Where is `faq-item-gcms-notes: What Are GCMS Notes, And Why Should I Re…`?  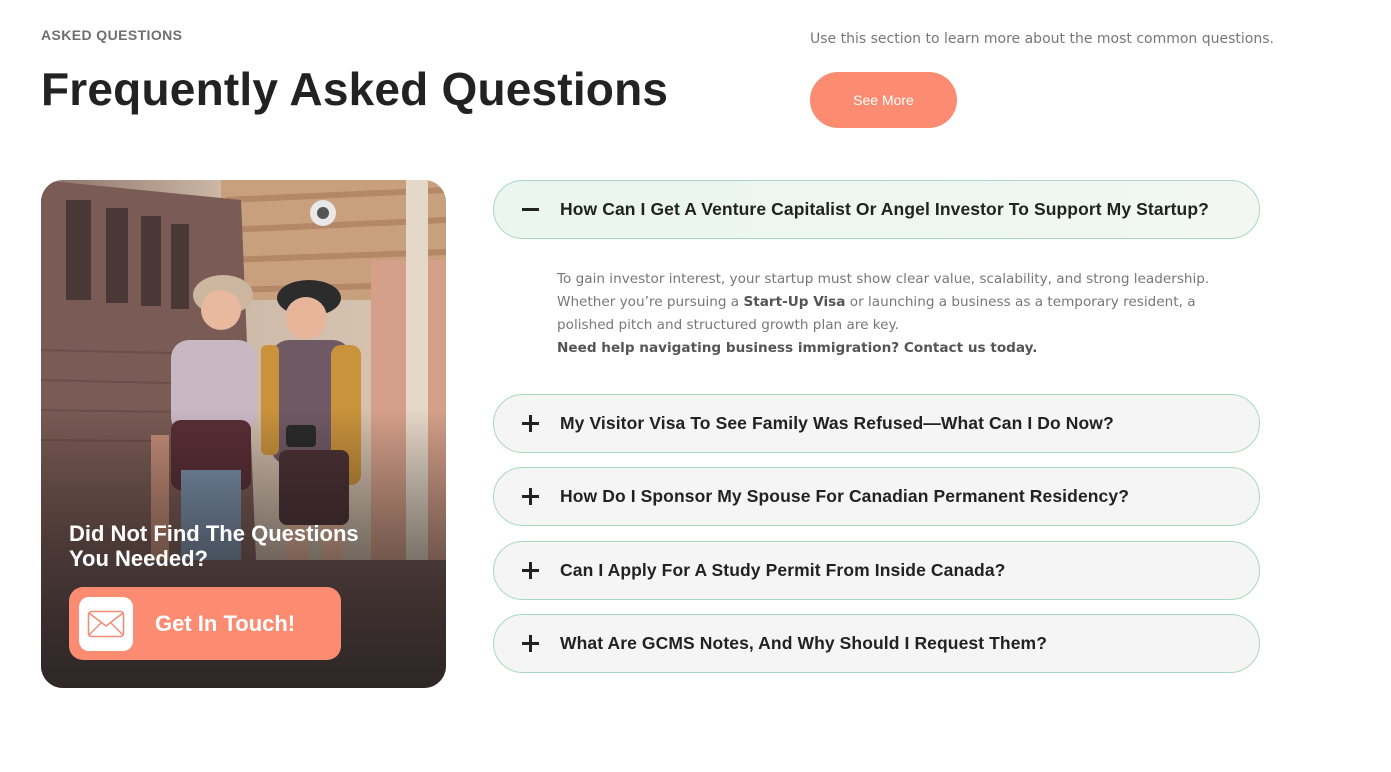
faq-item-gcms-notes: What Are GCMS Notes, And Why Should I Re… is located at coordinates (876, 643).